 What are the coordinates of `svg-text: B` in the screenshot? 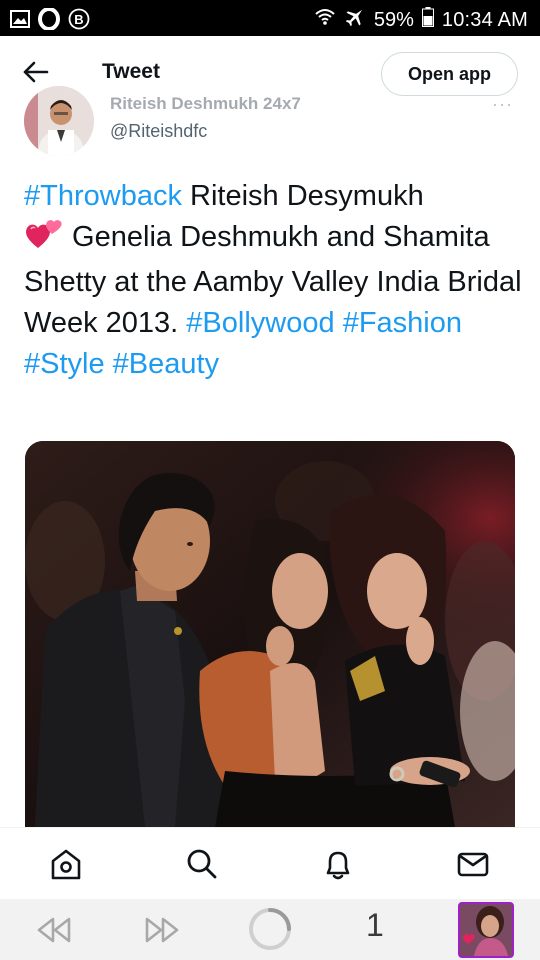 It's located at (78, 19).